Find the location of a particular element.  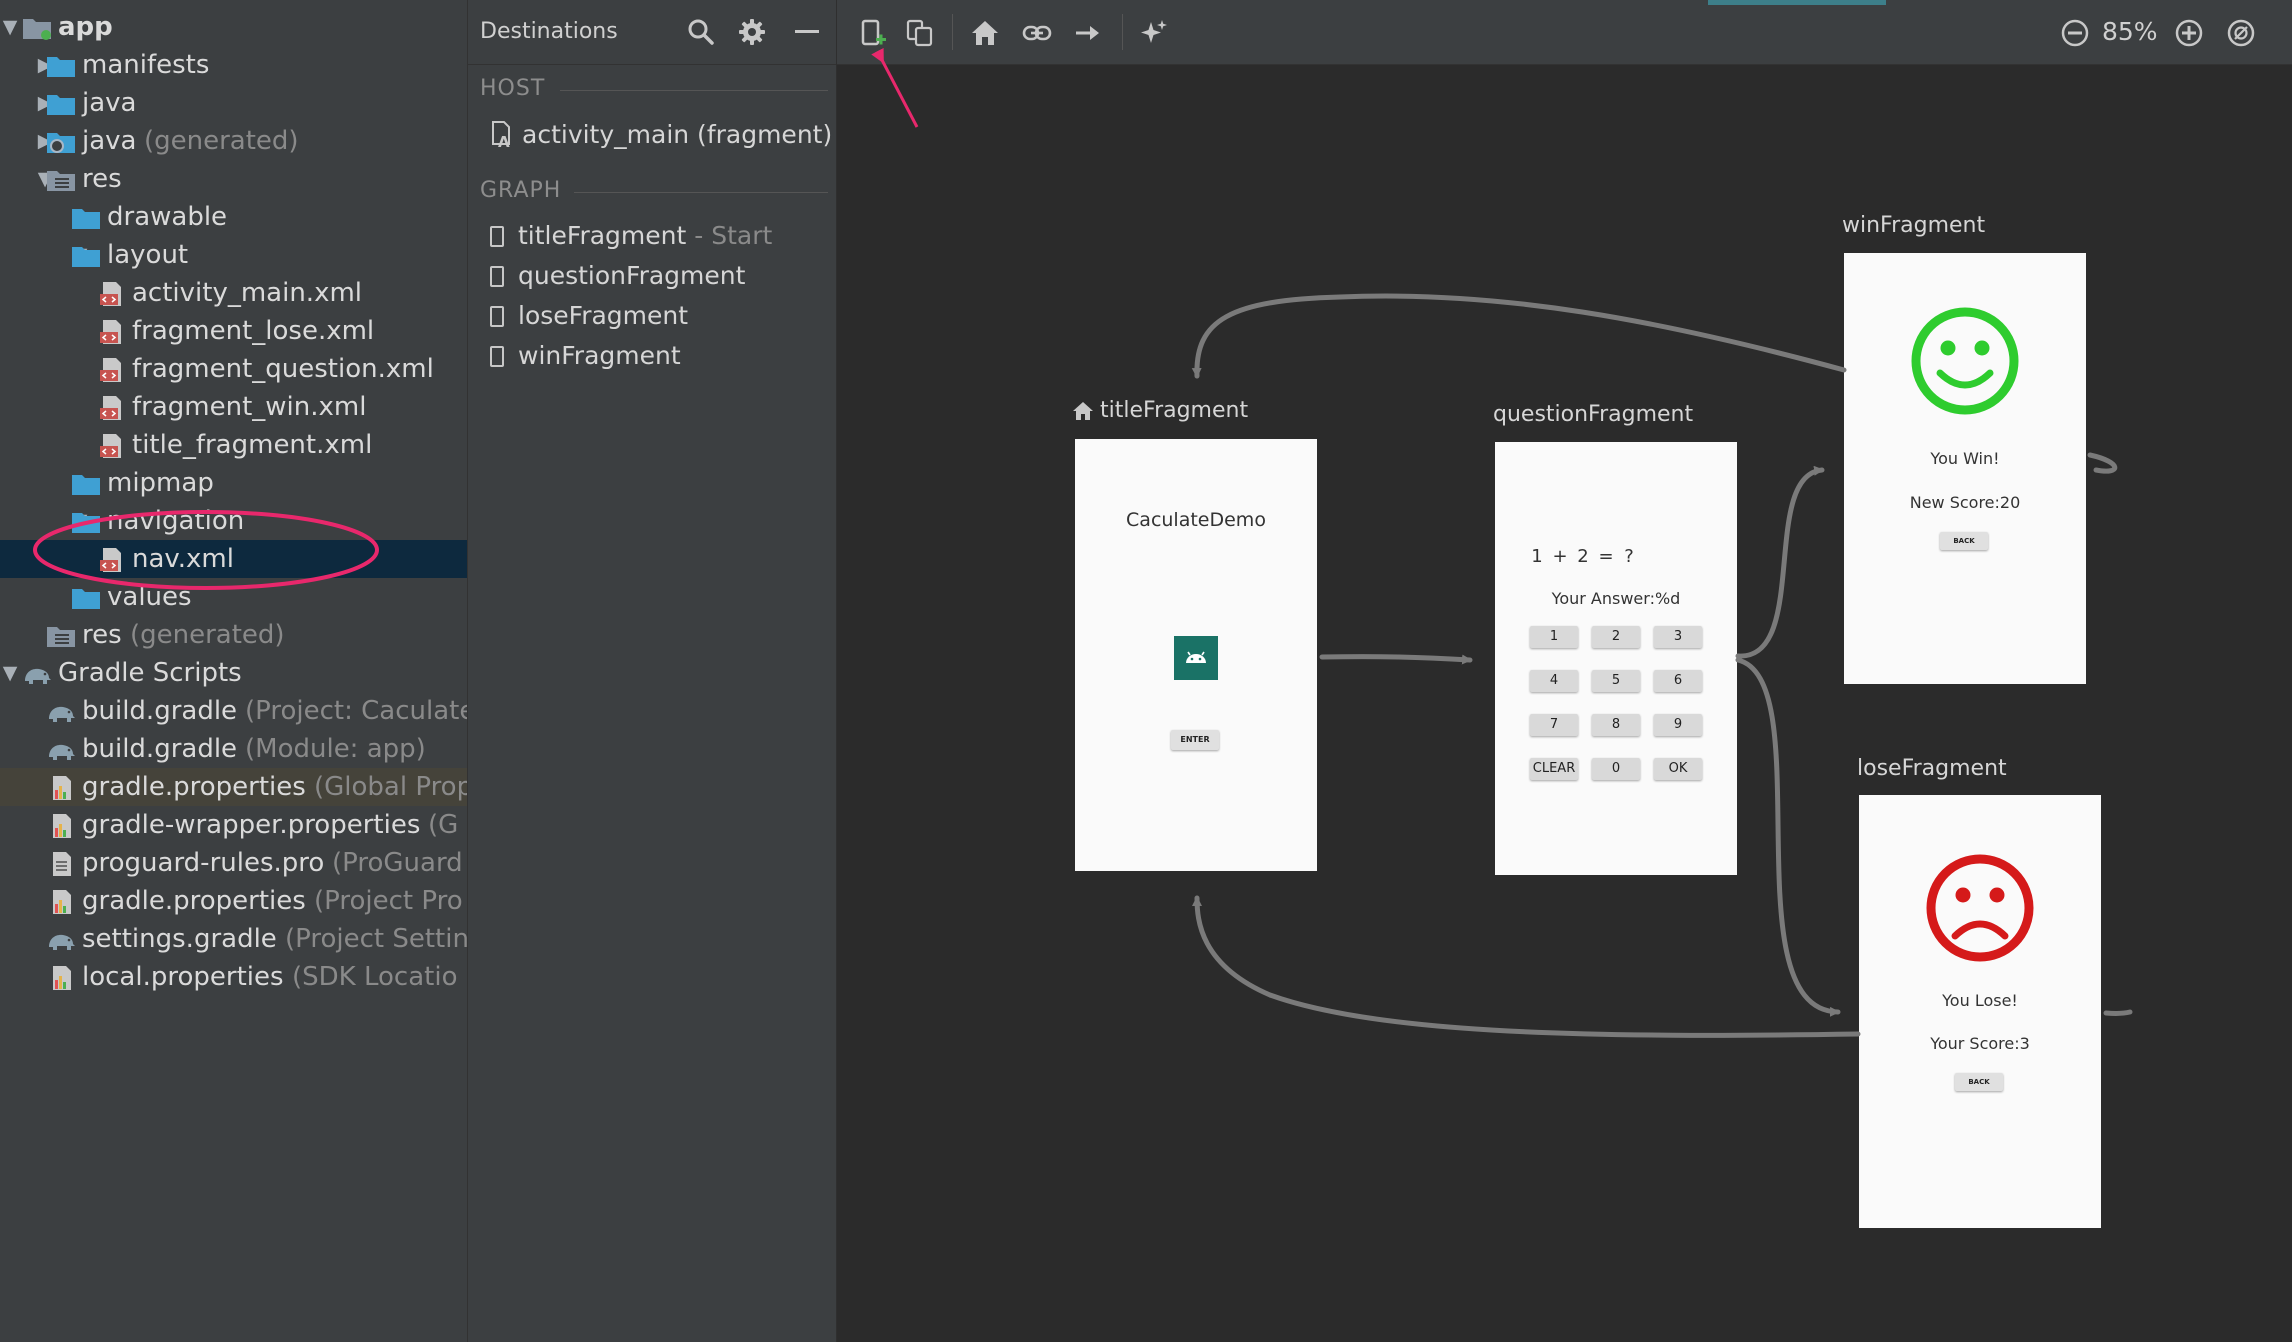

host-item: A activity_main (fragment) is located at coordinates (661, 135).